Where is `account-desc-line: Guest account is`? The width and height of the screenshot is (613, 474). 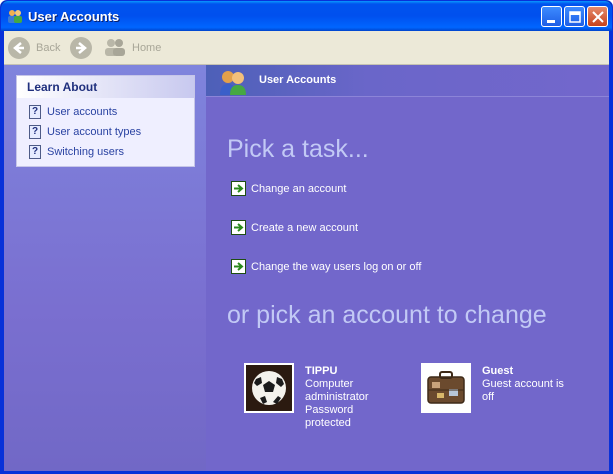 account-desc-line: Guest account is is located at coordinates (523, 384).